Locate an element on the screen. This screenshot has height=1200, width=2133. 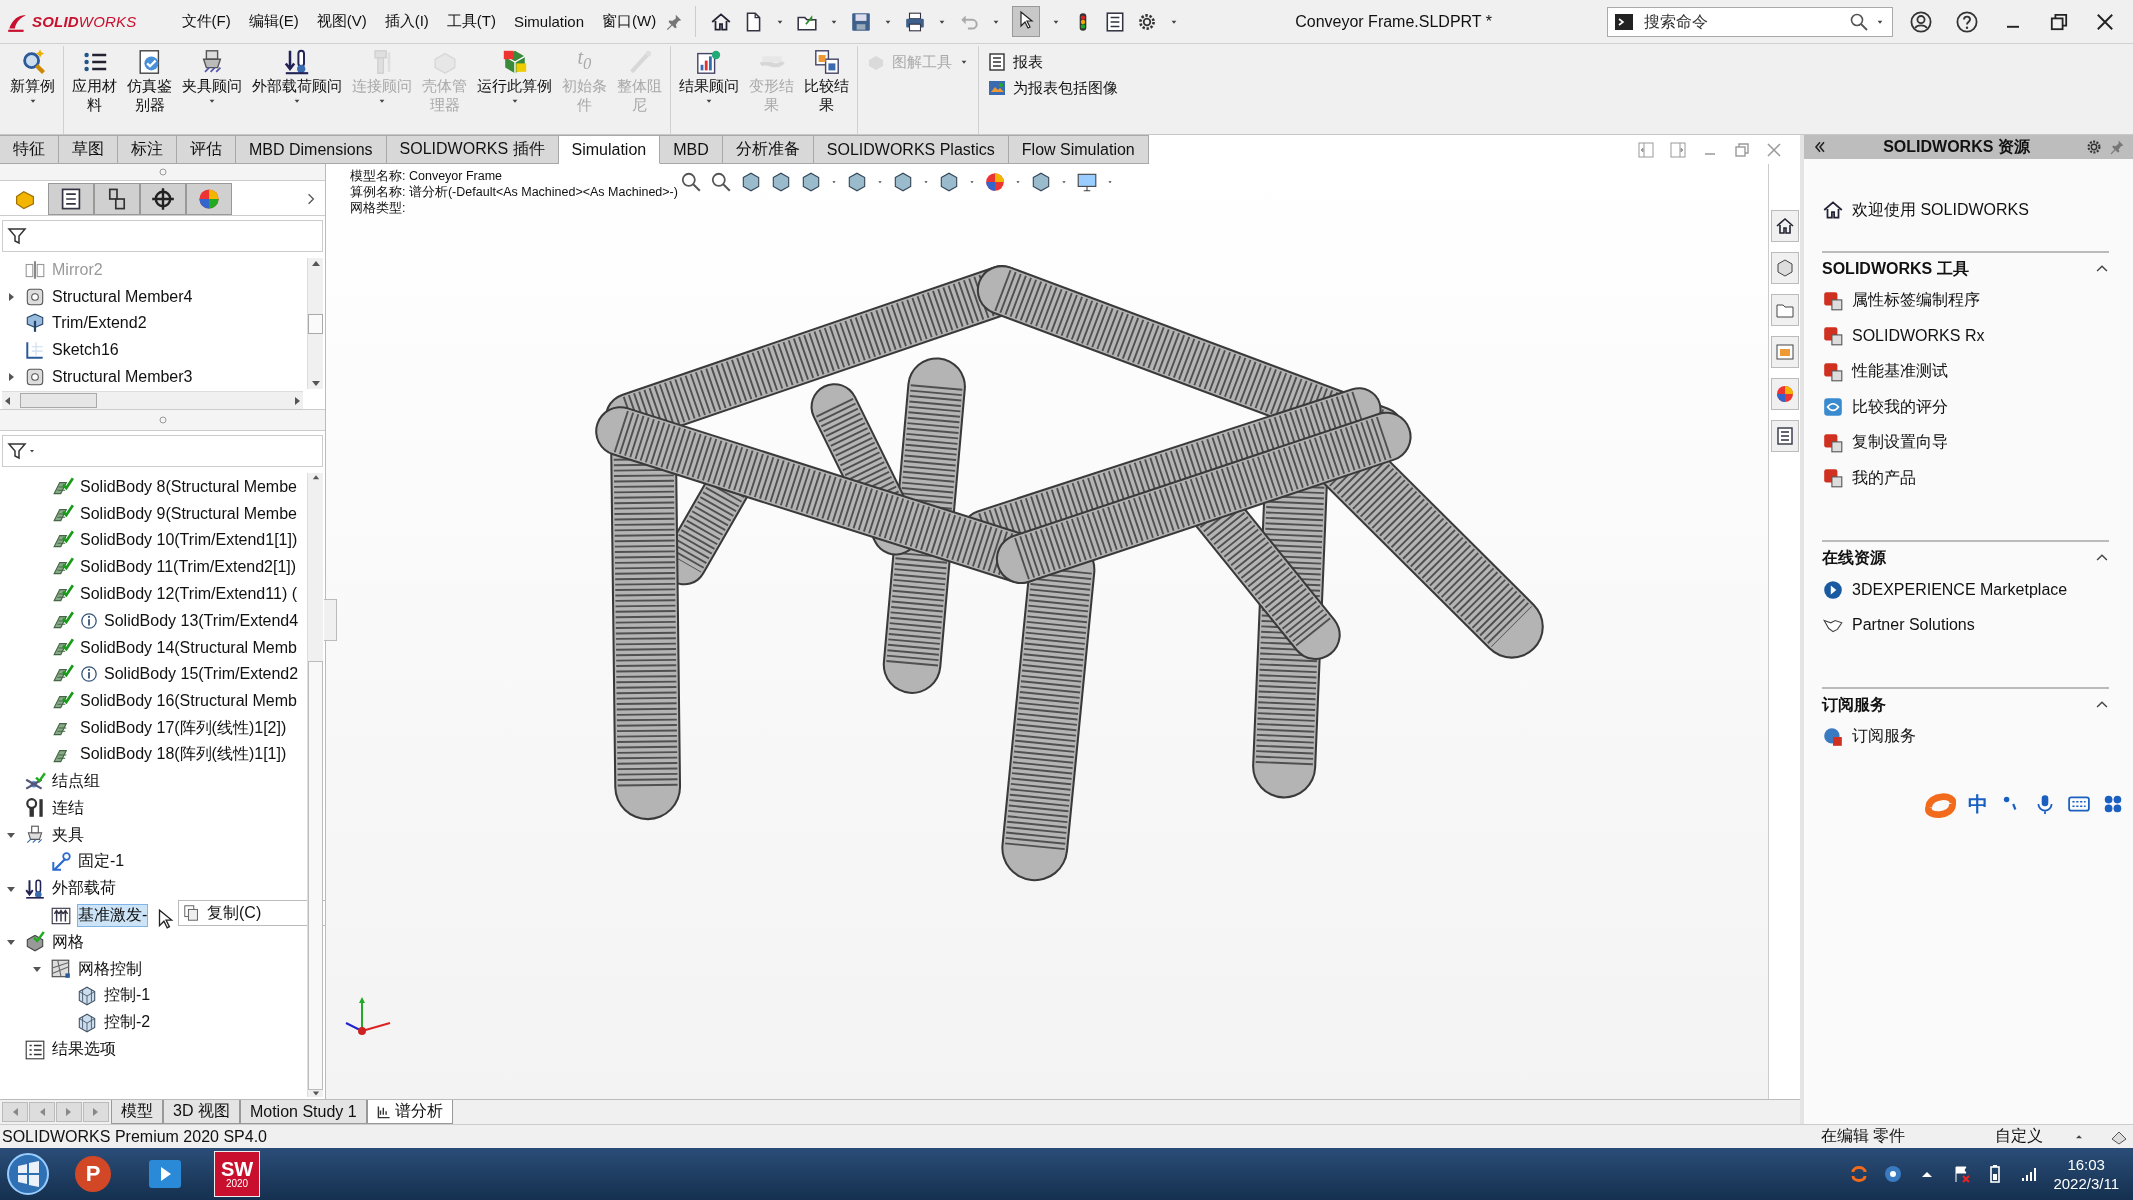
command-tab: MBD Dimensions is located at coordinates (311, 150).